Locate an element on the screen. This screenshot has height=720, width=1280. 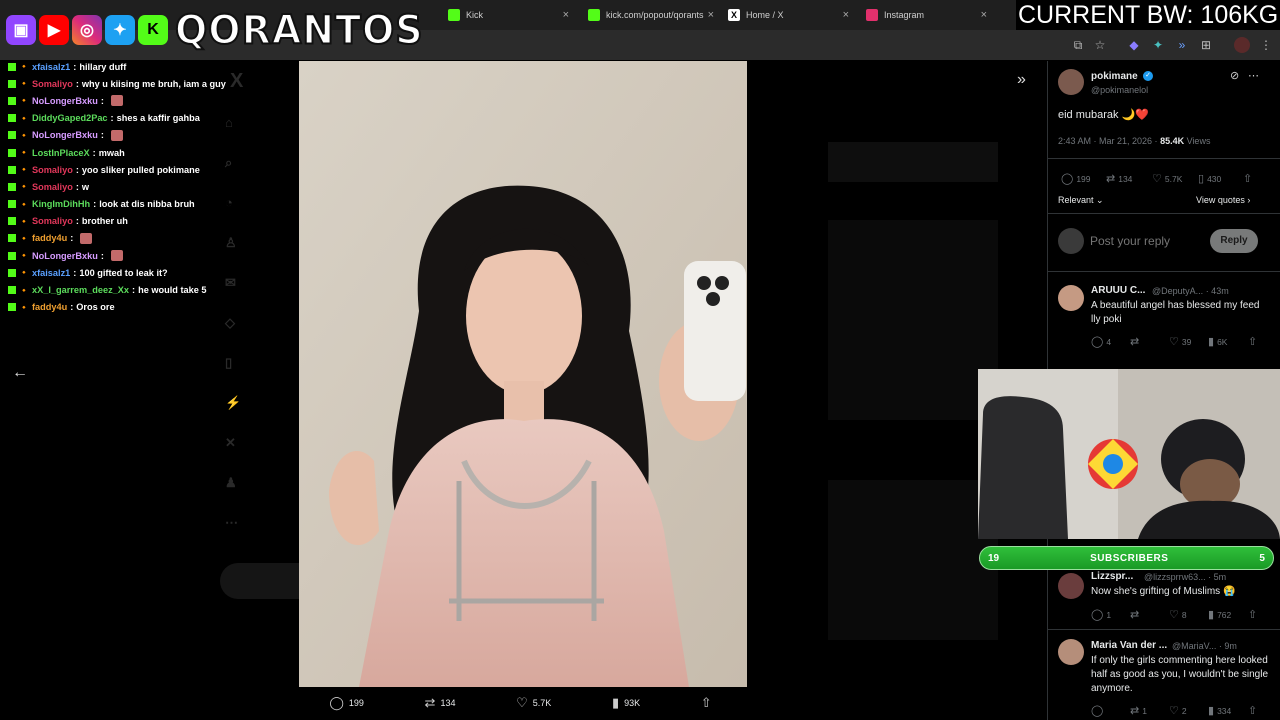
reply-reply-stat: ◯ 1 is located at coordinates (1101, 614).